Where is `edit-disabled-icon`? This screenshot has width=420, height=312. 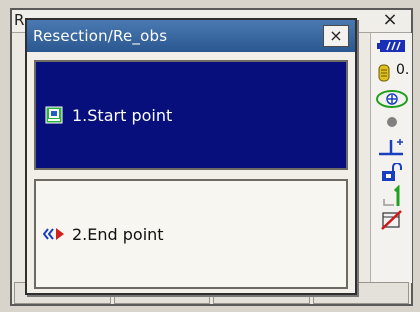 edit-disabled-icon is located at coordinates (391, 221).